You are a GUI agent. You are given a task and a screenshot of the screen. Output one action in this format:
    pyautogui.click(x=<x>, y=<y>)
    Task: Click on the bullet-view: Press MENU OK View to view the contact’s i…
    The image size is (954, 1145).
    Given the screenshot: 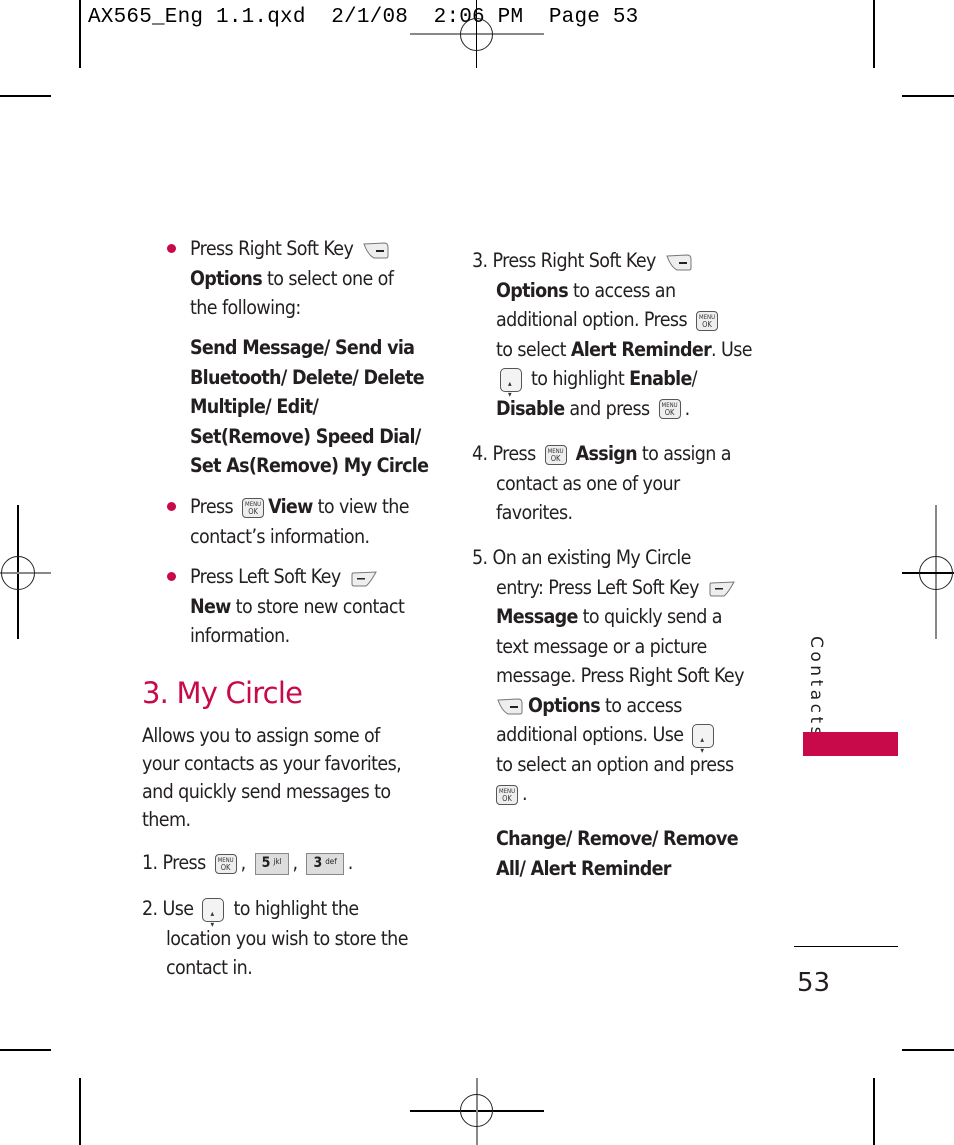 What is the action you would take?
    pyautogui.click(x=308, y=521)
    